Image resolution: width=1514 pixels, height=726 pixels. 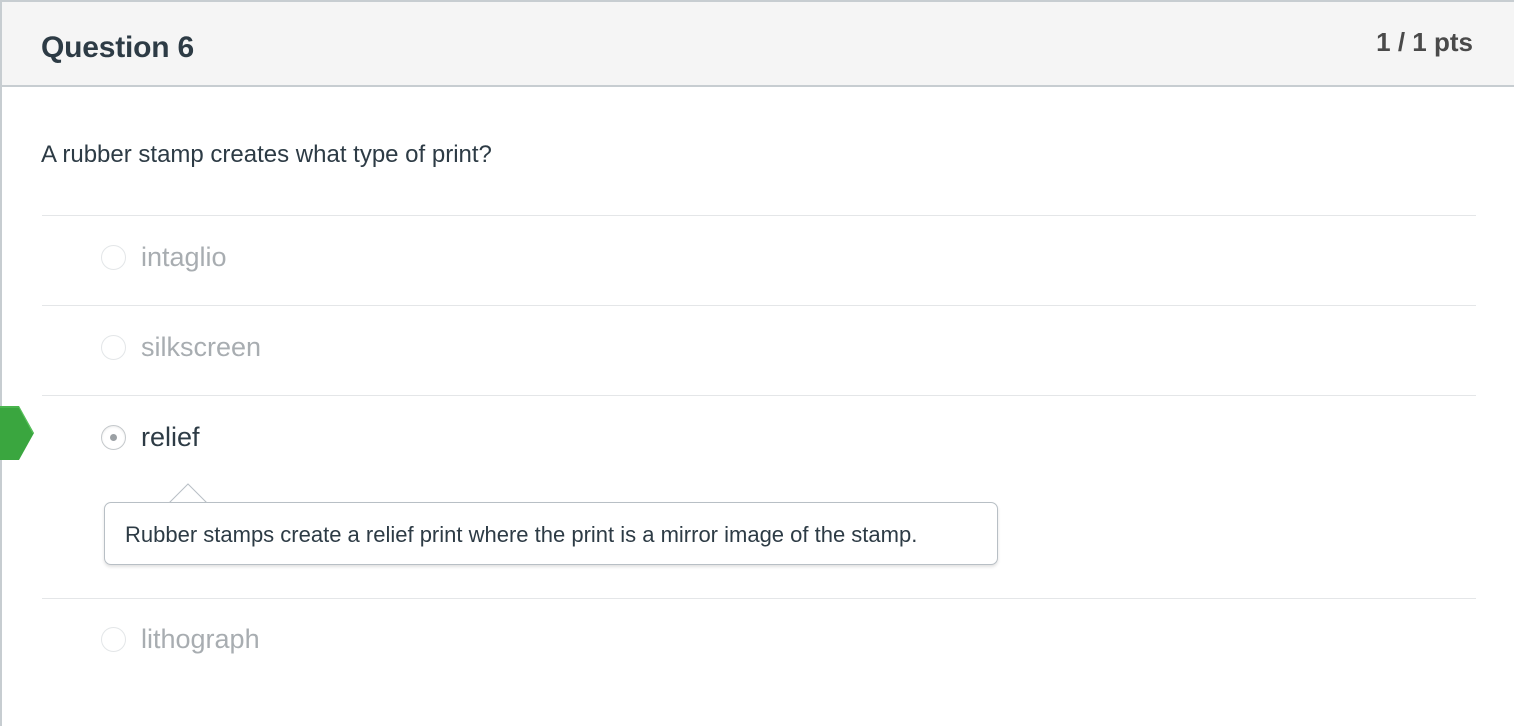 What do you see at coordinates (201, 347) in the screenshot?
I see `answer-label: silkscreen` at bounding box center [201, 347].